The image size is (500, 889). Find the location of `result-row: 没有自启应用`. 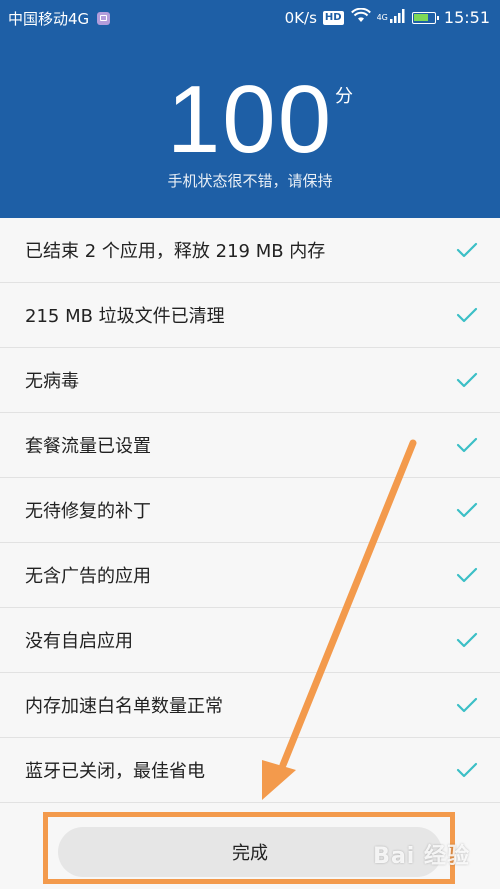

result-row: 没有自启应用 is located at coordinates (250, 640).